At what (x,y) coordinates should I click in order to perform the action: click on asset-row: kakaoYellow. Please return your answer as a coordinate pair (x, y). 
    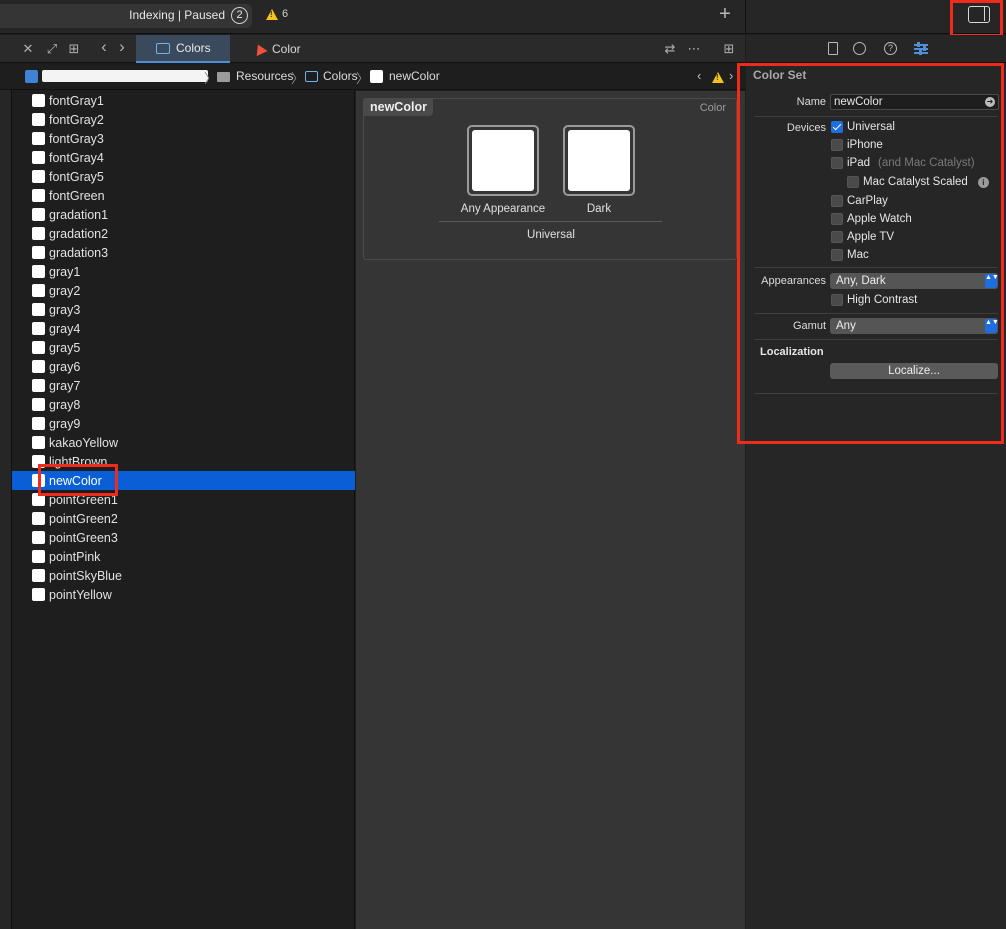
    Looking at the image, I should click on (183, 442).